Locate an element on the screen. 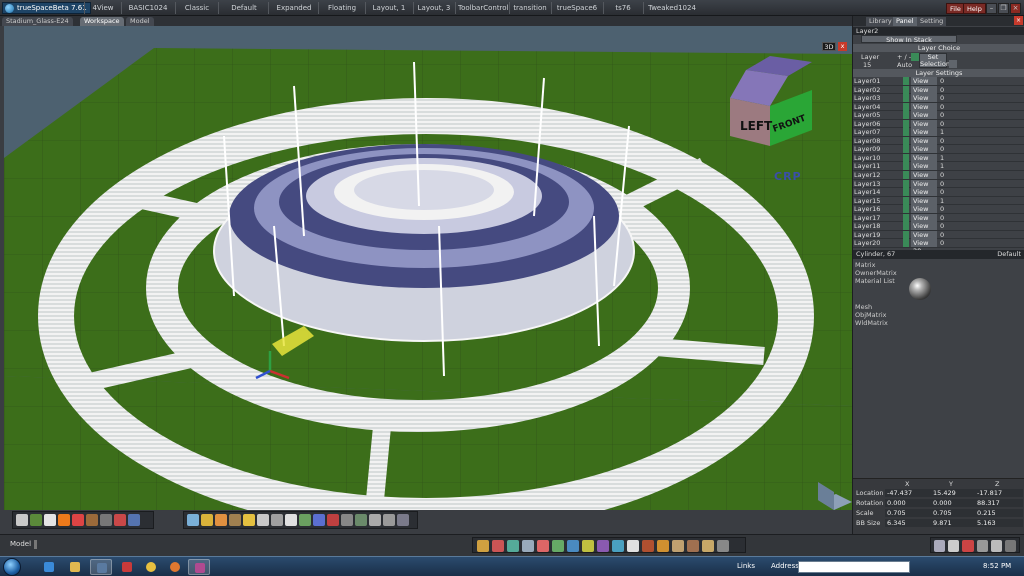 Image resolution: width=1024 pixels, height=576 pixels. transform-x-field: -47.437 is located at coordinates (909, 493).